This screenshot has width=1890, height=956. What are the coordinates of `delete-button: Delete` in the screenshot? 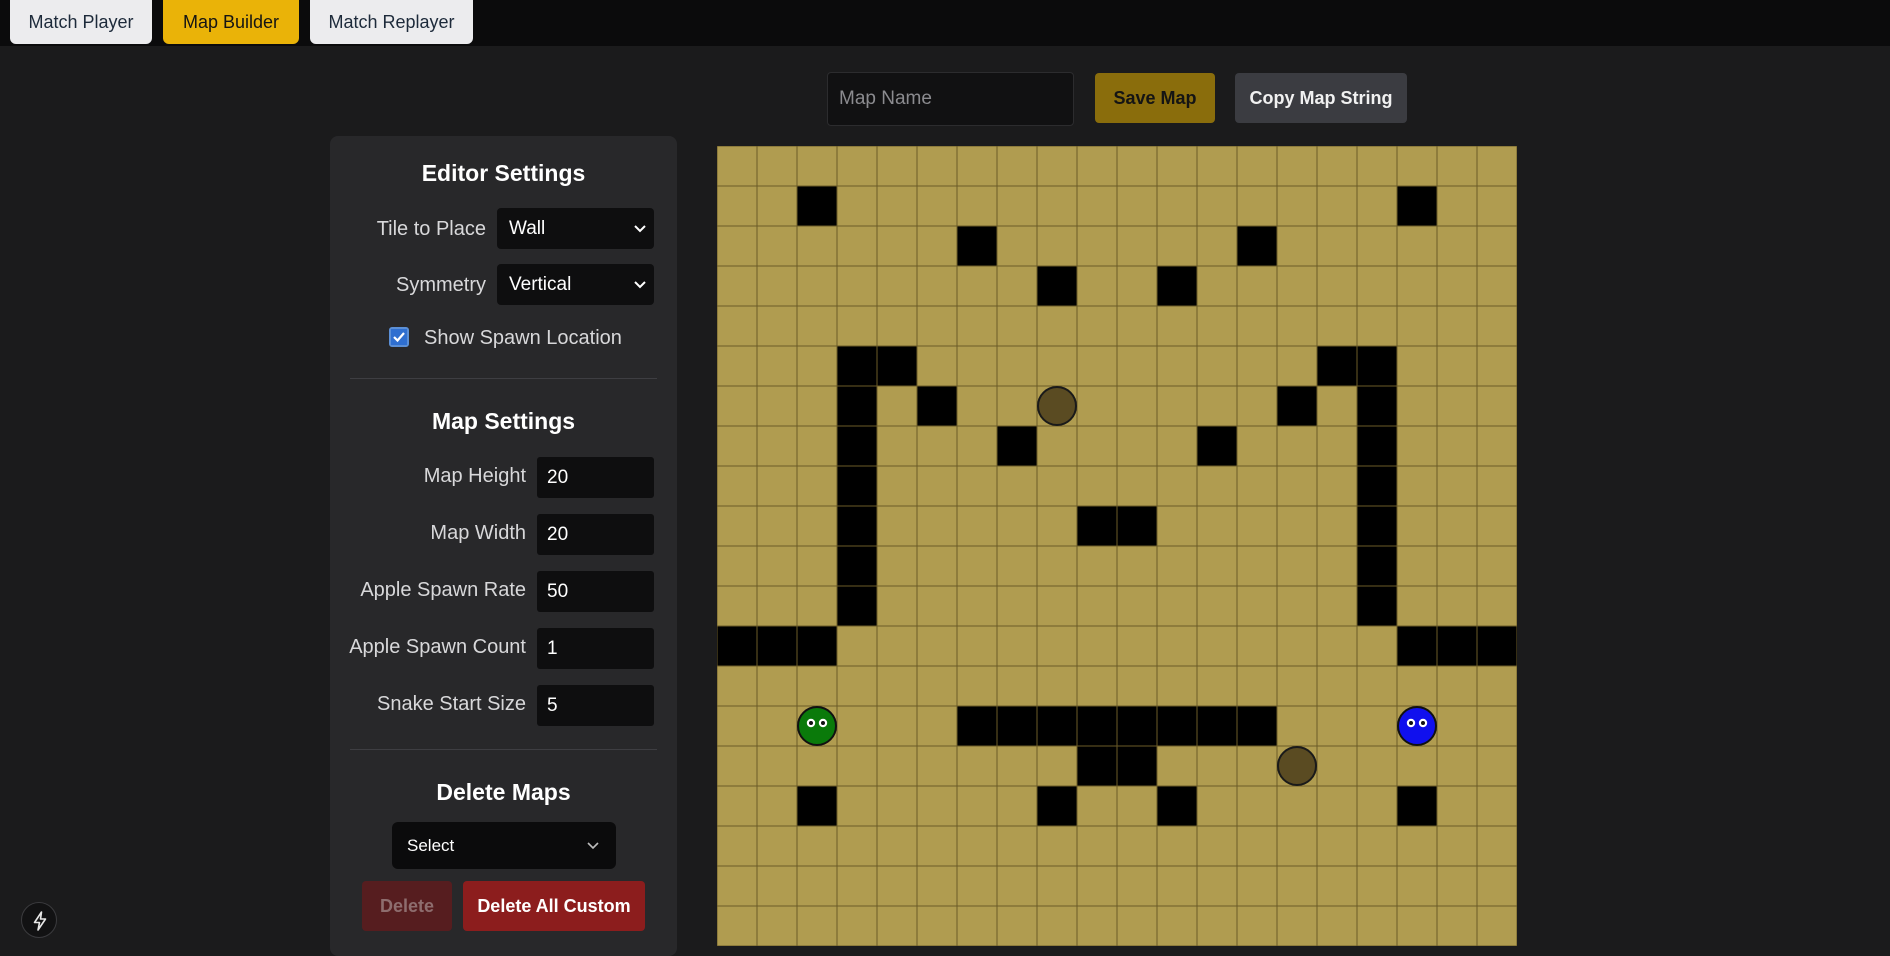 It's located at (407, 906).